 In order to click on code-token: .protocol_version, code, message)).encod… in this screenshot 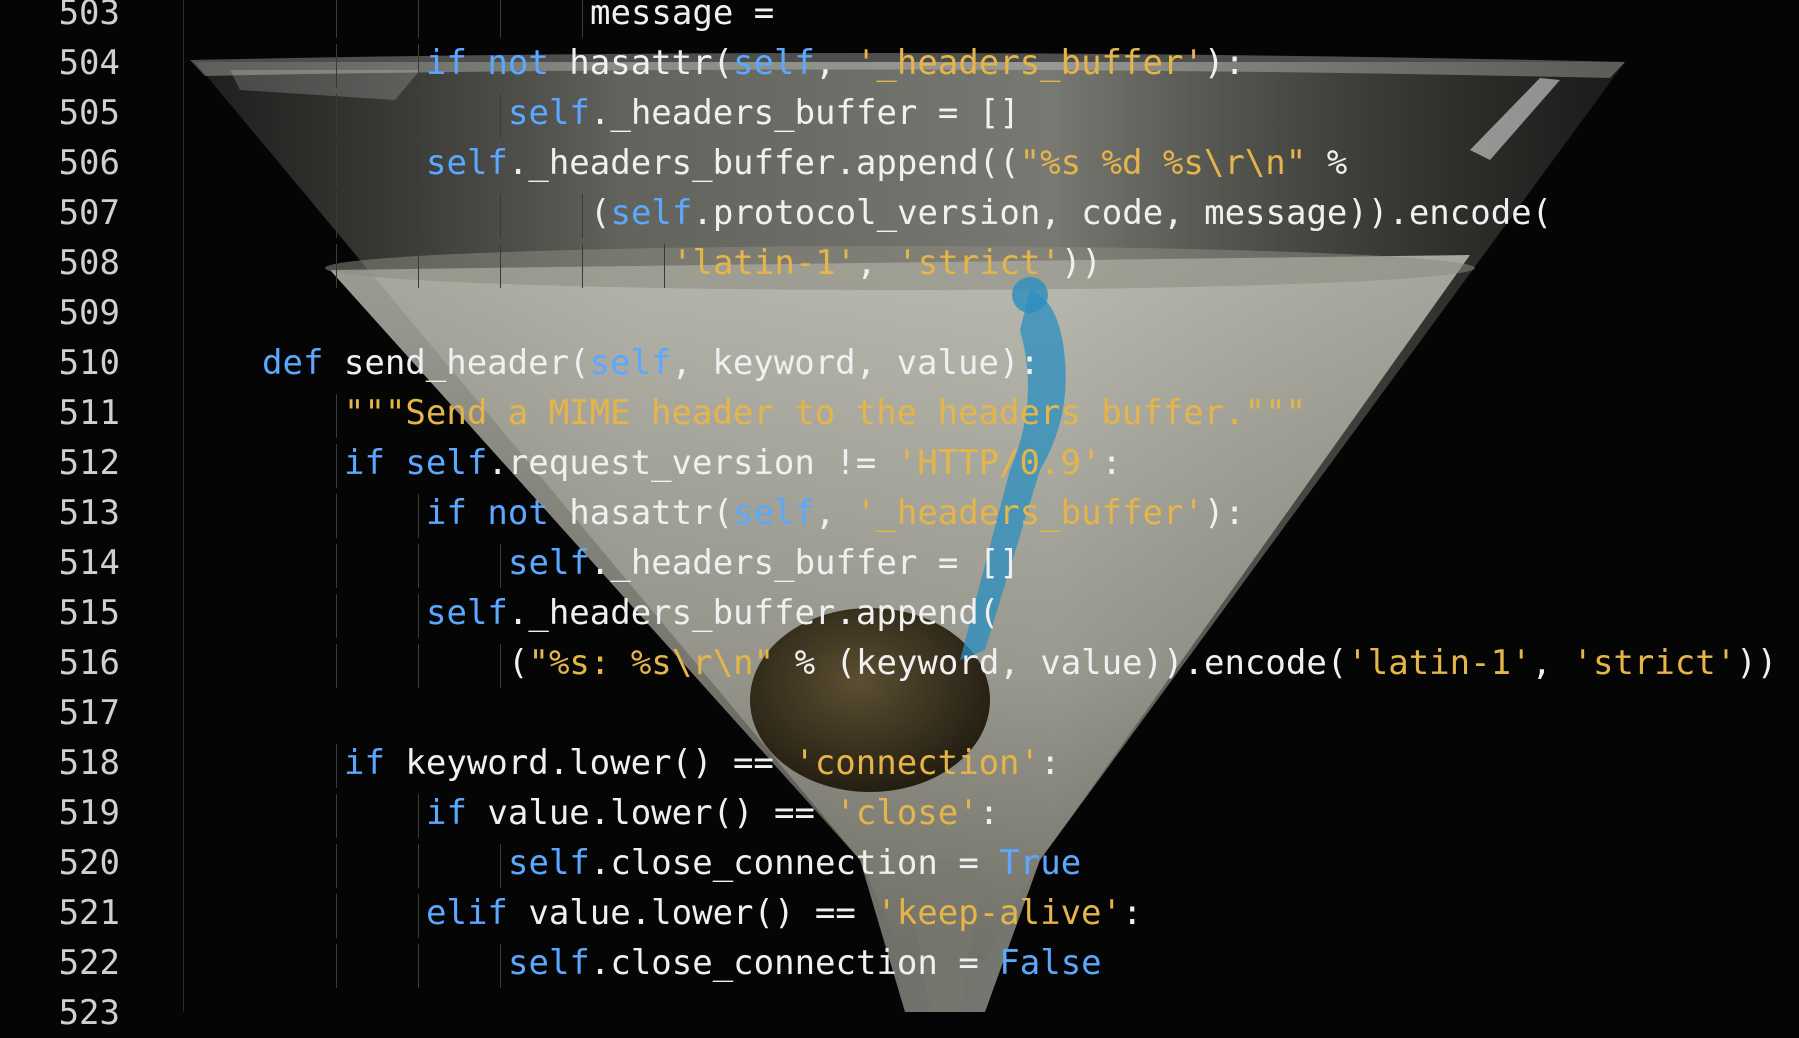, I will do `click(1122, 213)`.